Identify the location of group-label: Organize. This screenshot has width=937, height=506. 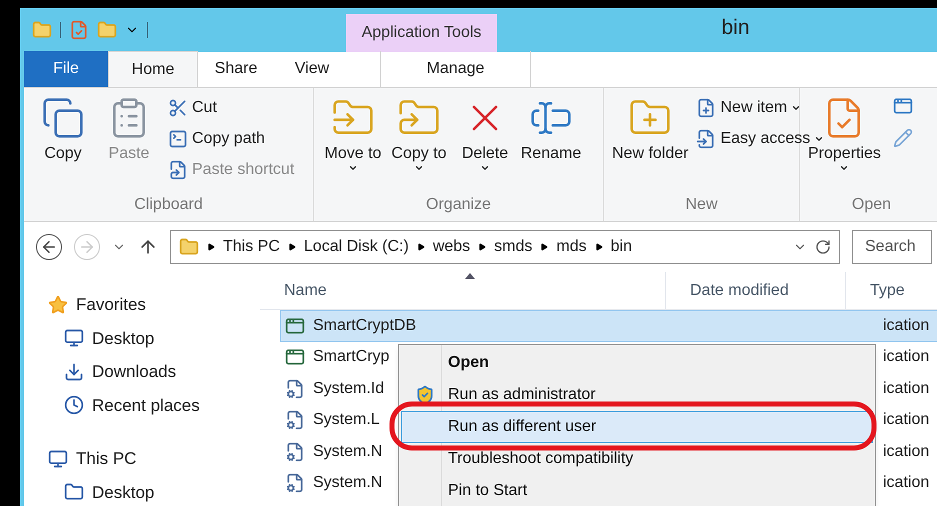
(458, 205).